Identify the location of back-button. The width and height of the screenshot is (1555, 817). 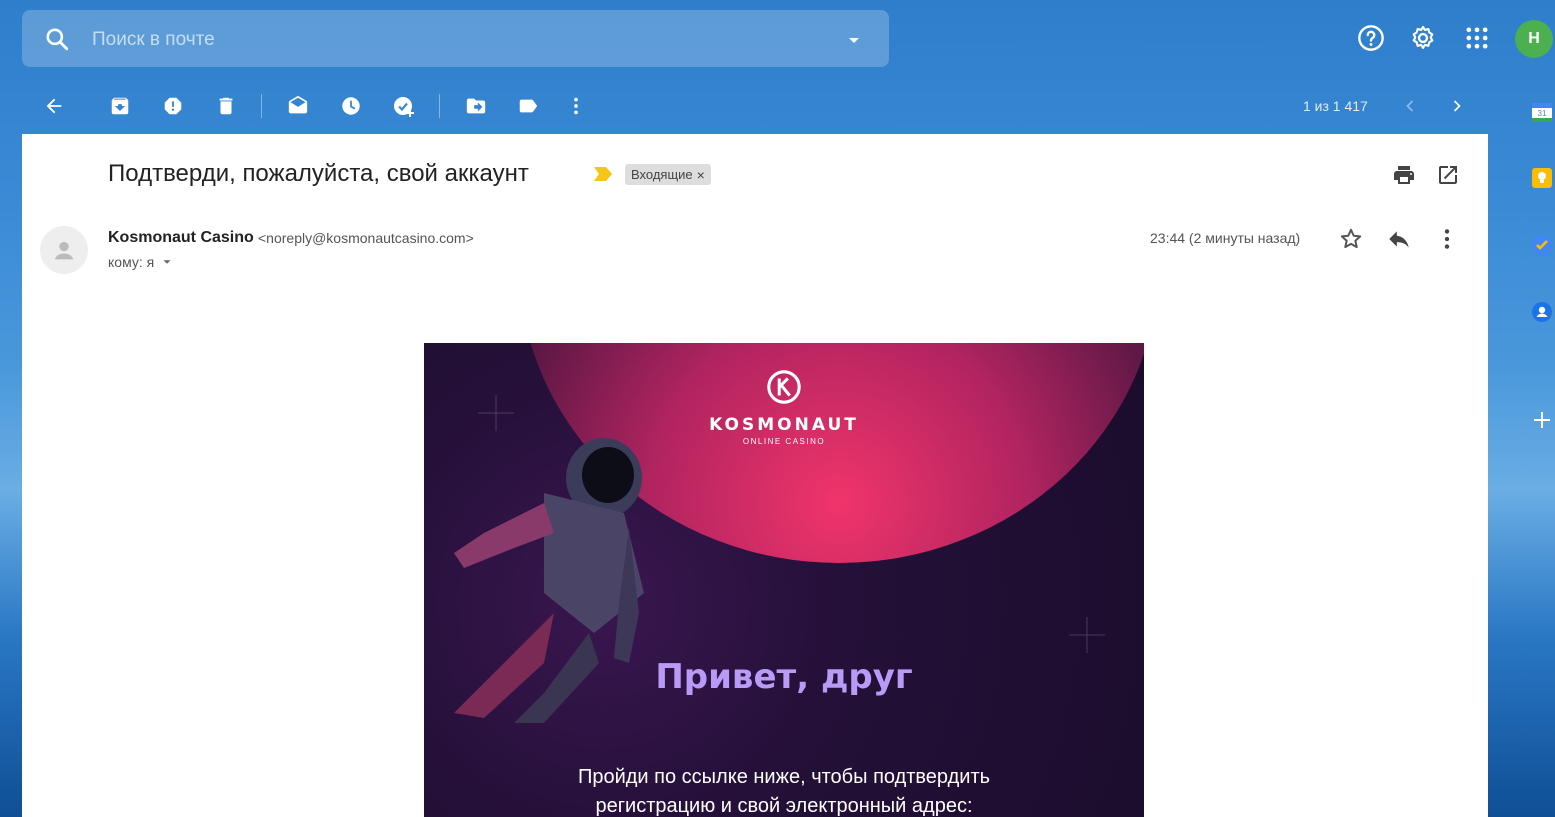
(54, 106).